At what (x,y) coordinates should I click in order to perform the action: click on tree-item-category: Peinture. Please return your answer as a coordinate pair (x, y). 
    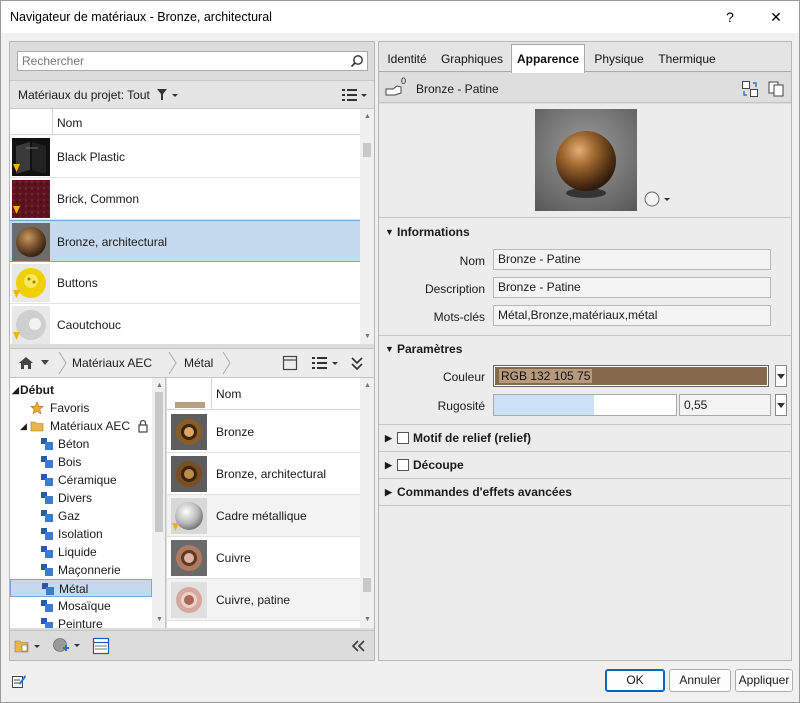
    Looking at the image, I should click on (81, 621).